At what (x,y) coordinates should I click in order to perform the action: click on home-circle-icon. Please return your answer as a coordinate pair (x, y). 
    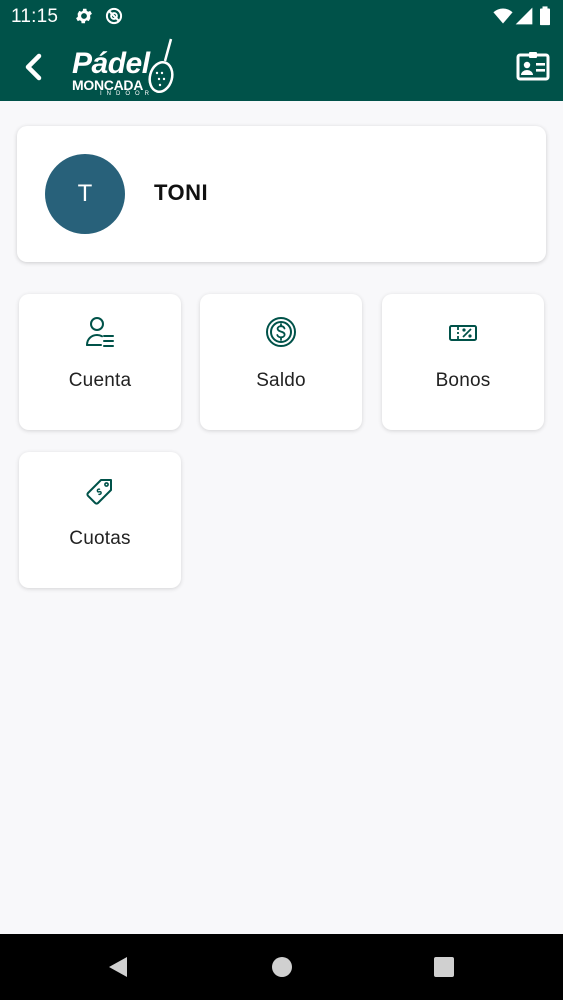
    Looking at the image, I should click on (282, 967).